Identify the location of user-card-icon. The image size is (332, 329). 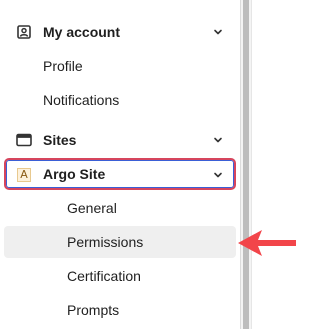
(24, 32).